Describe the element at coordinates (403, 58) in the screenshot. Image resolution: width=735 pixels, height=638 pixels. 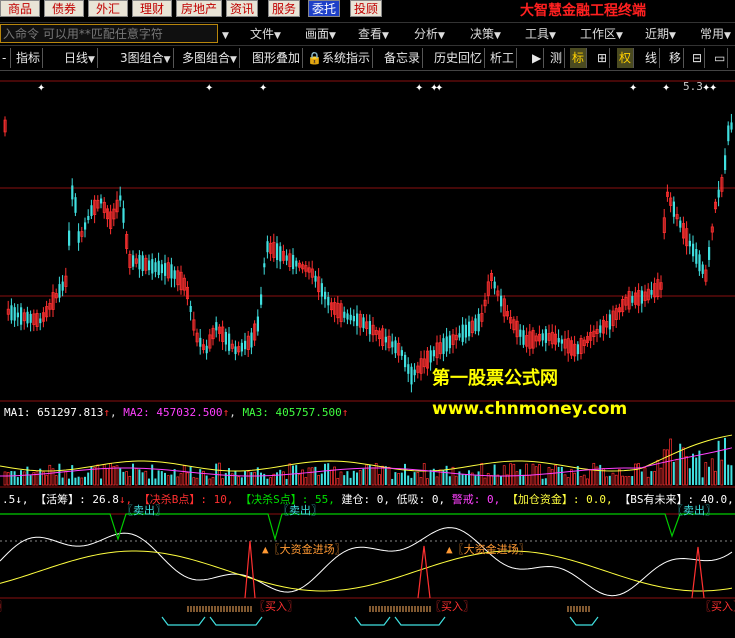
I see `toolbar-memo: 备忘录` at that location.